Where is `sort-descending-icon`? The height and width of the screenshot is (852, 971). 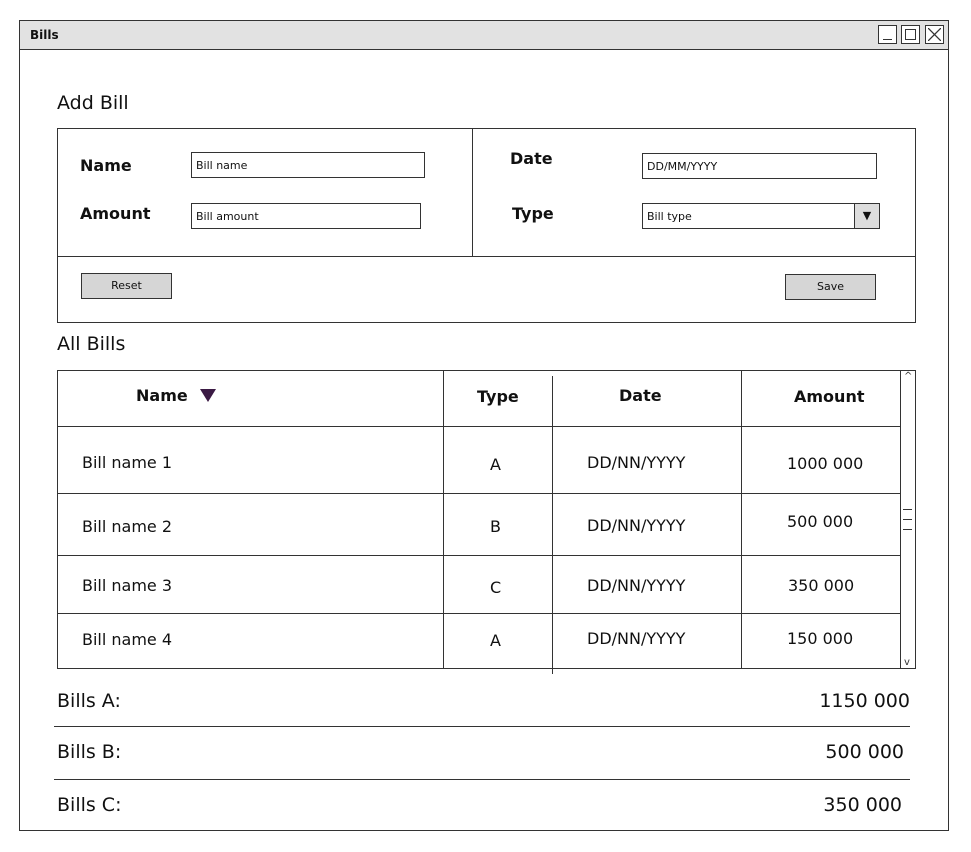 sort-descending-icon is located at coordinates (207, 395).